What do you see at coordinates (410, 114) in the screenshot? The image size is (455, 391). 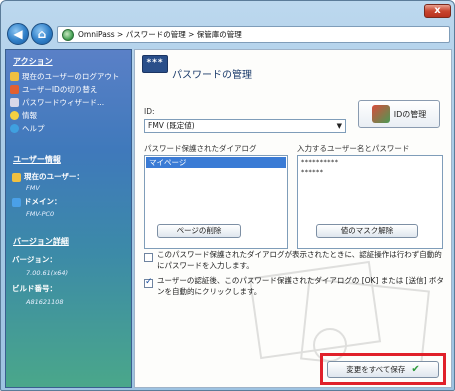 I see `manage-id-button-label: IDの管理` at bounding box center [410, 114].